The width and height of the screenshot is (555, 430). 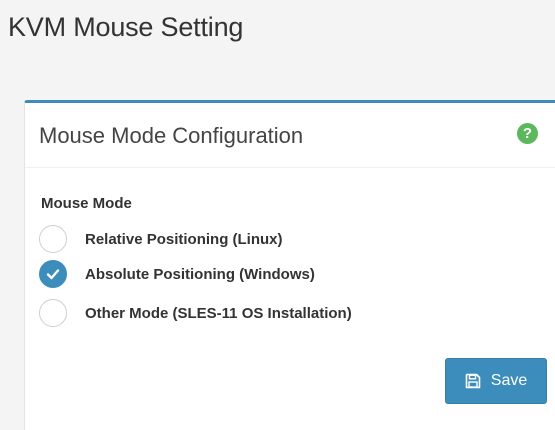 What do you see at coordinates (171, 135) in the screenshot?
I see `panel-title: Mouse Mode Configuration` at bounding box center [171, 135].